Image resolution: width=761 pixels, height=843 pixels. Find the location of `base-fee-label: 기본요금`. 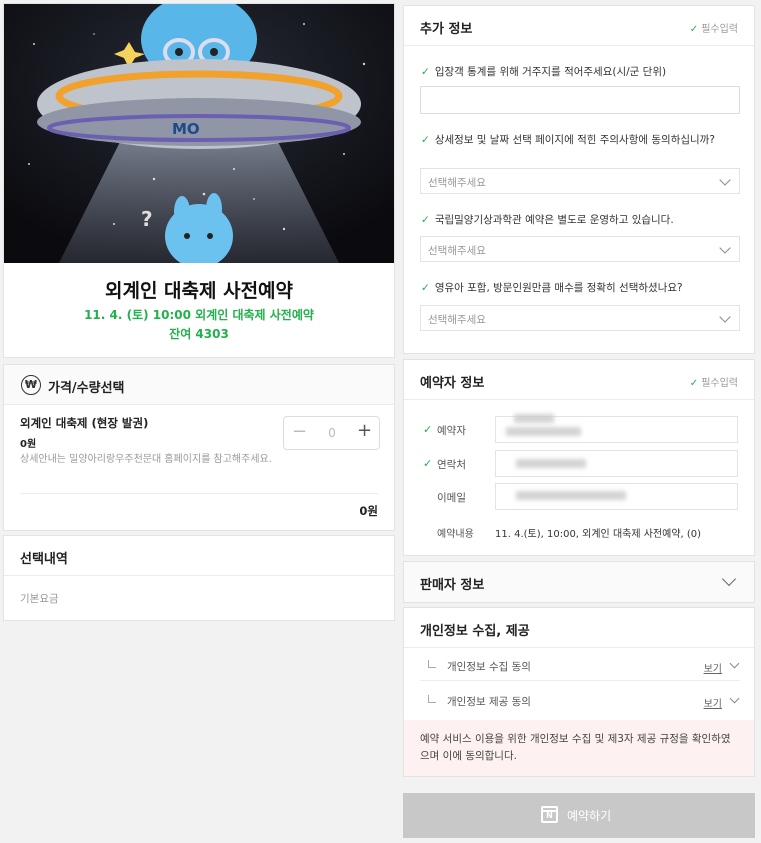

base-fee-label: 기본요금 is located at coordinates (39, 599).